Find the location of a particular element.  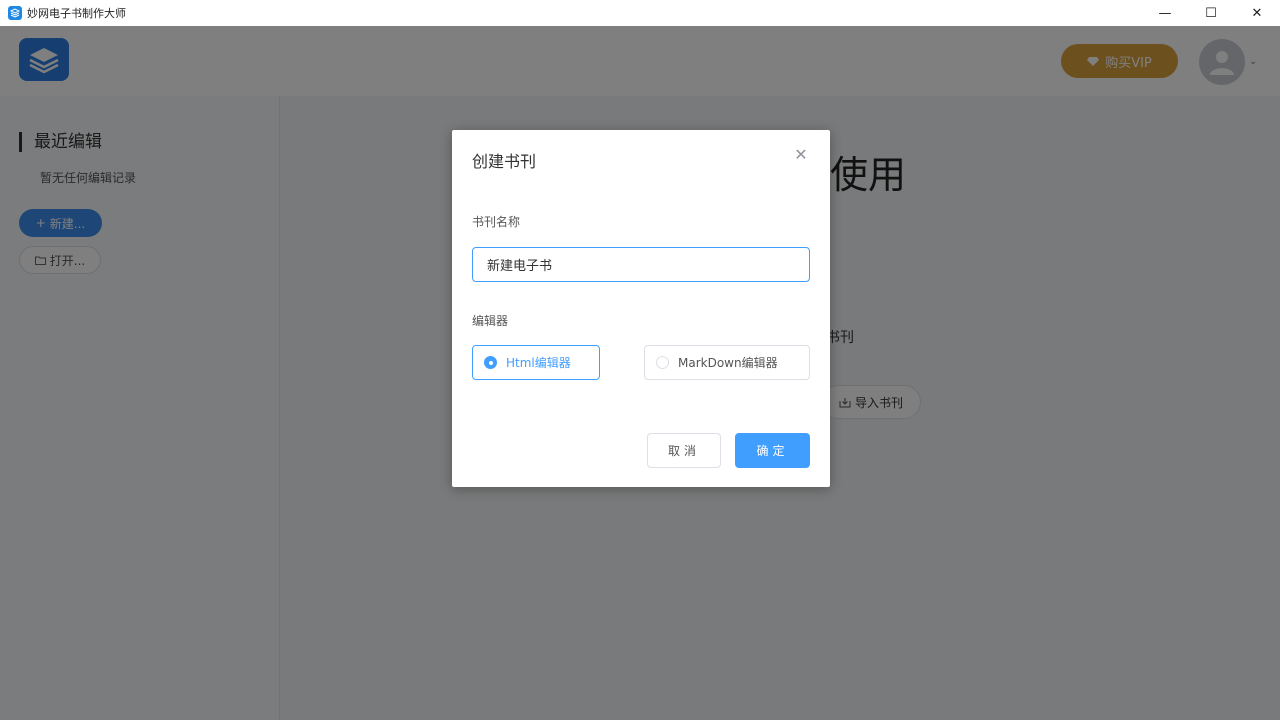

book-name-label: 书刊名称 is located at coordinates (496, 222).